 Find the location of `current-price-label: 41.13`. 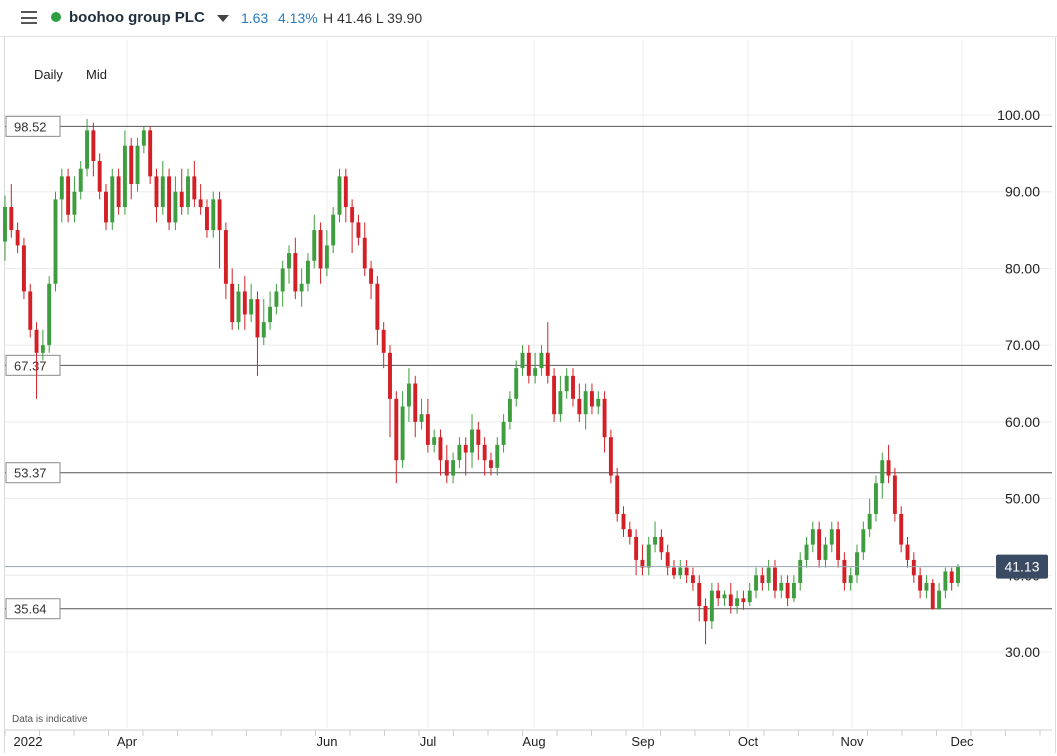

current-price-label: 41.13 is located at coordinates (1021, 567).